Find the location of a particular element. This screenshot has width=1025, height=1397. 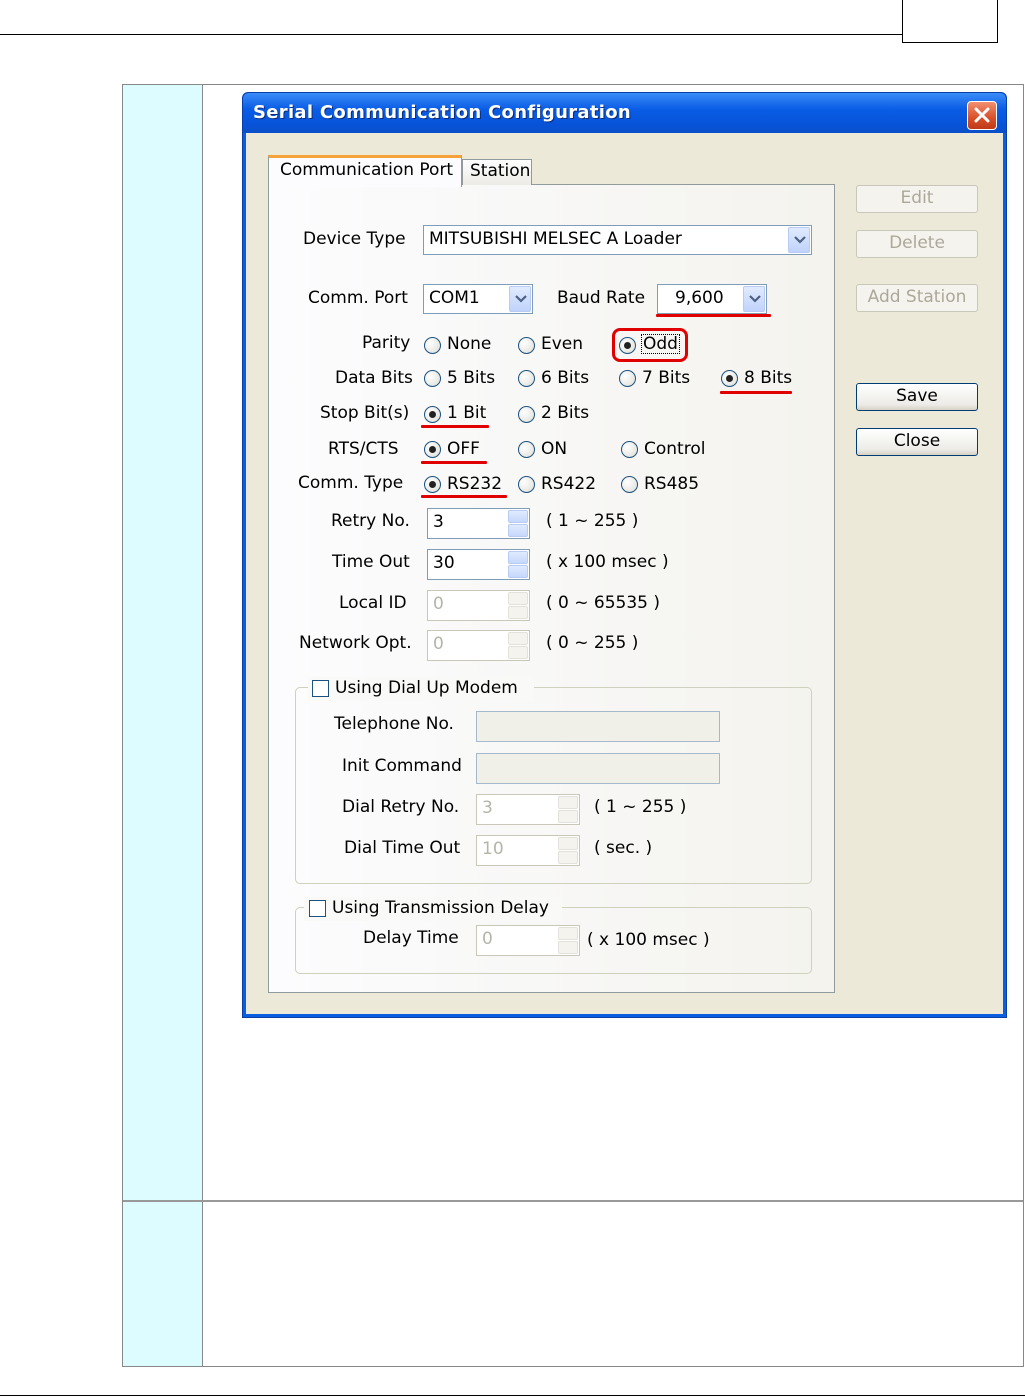

network-opt-value: 0 is located at coordinates (438, 644).